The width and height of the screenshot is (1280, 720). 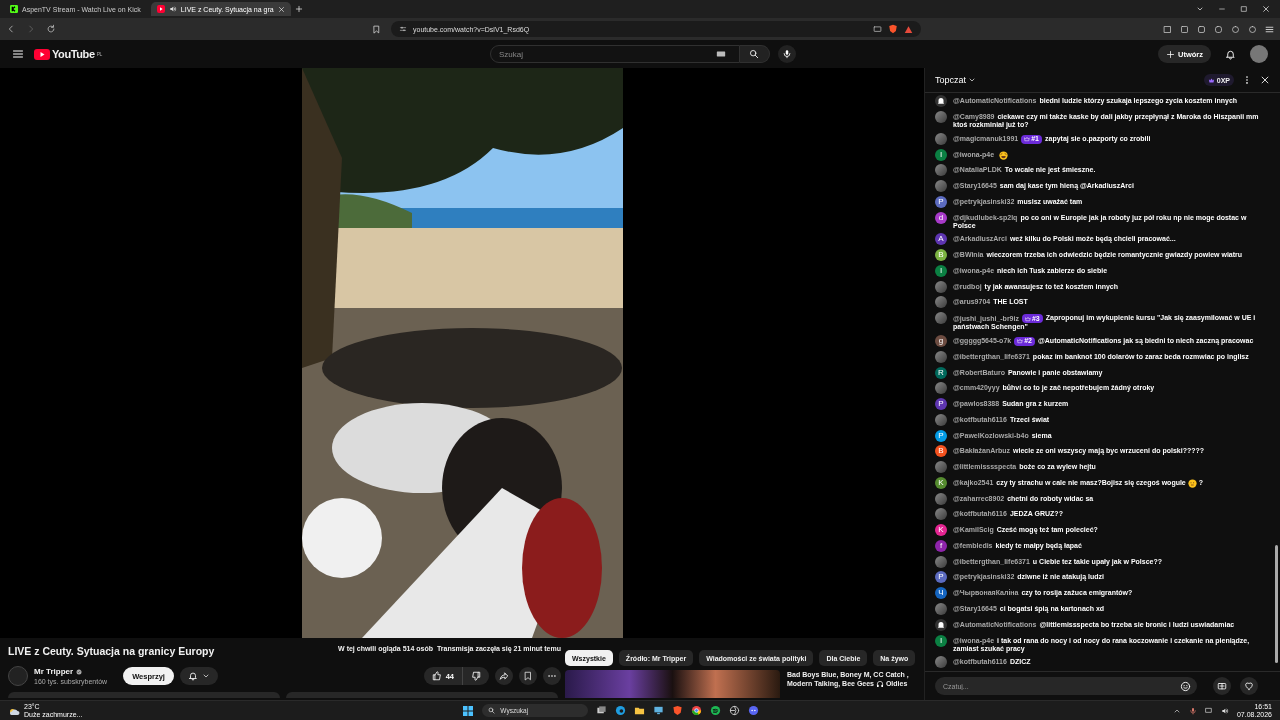 I want to click on scrollbar-thumb, so click(x=1276, y=604).